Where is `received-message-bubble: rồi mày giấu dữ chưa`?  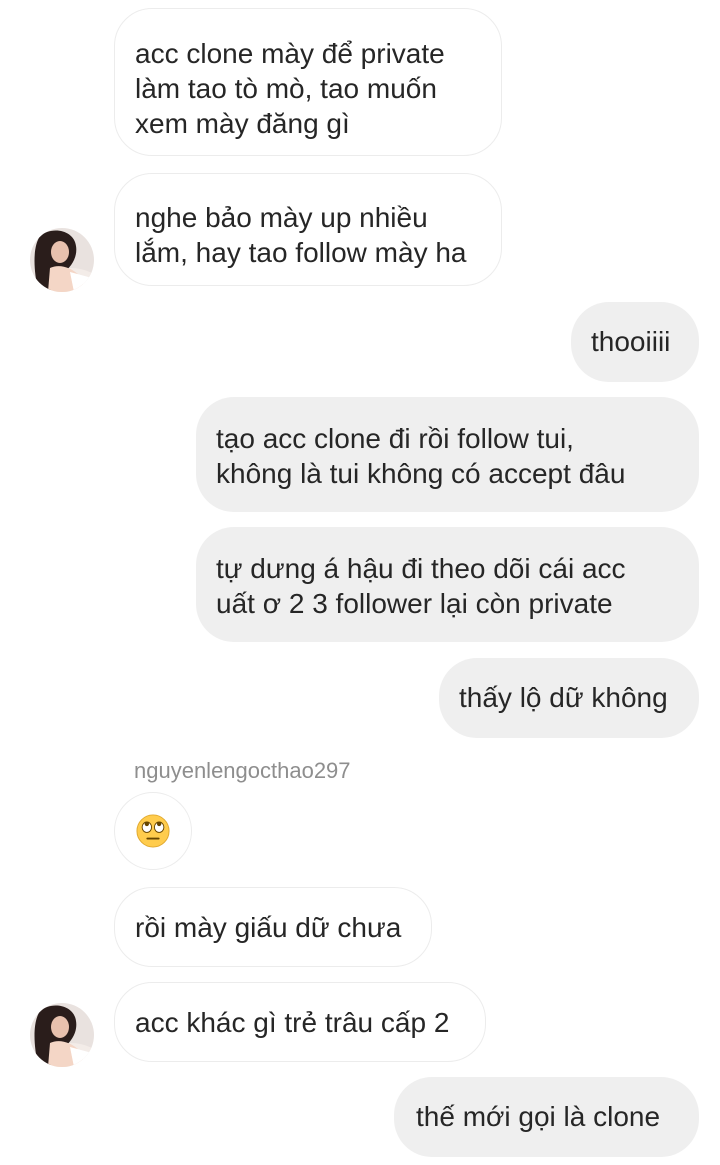
received-message-bubble: rồi mày giấu dữ chưa is located at coordinates (273, 927).